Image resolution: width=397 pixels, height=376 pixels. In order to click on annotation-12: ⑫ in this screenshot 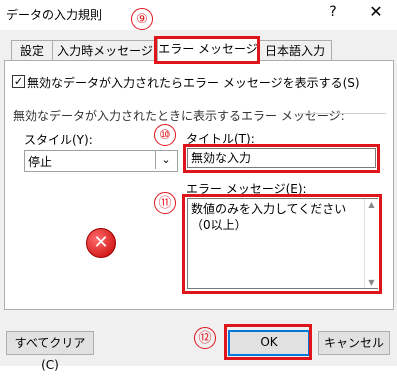, I will do `click(205, 338)`.